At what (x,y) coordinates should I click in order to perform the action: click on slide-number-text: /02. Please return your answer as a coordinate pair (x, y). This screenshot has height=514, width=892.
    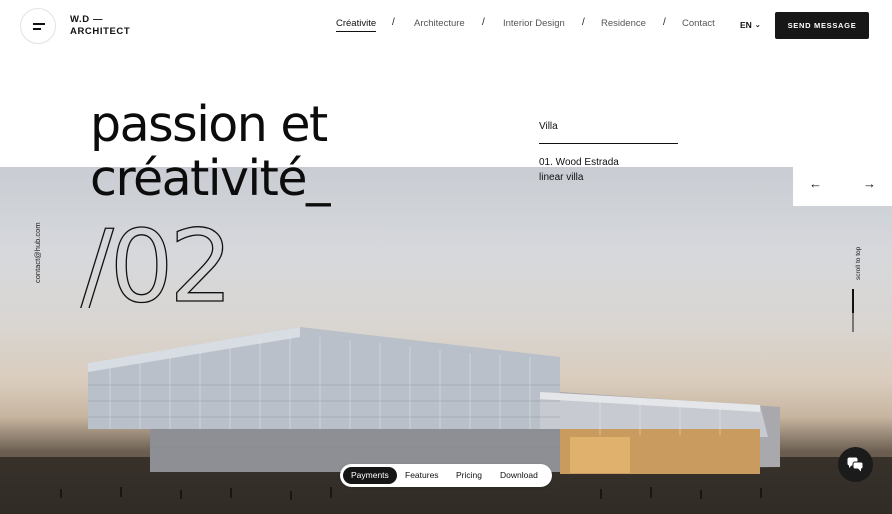
    Looking at the image, I should click on (154, 258).